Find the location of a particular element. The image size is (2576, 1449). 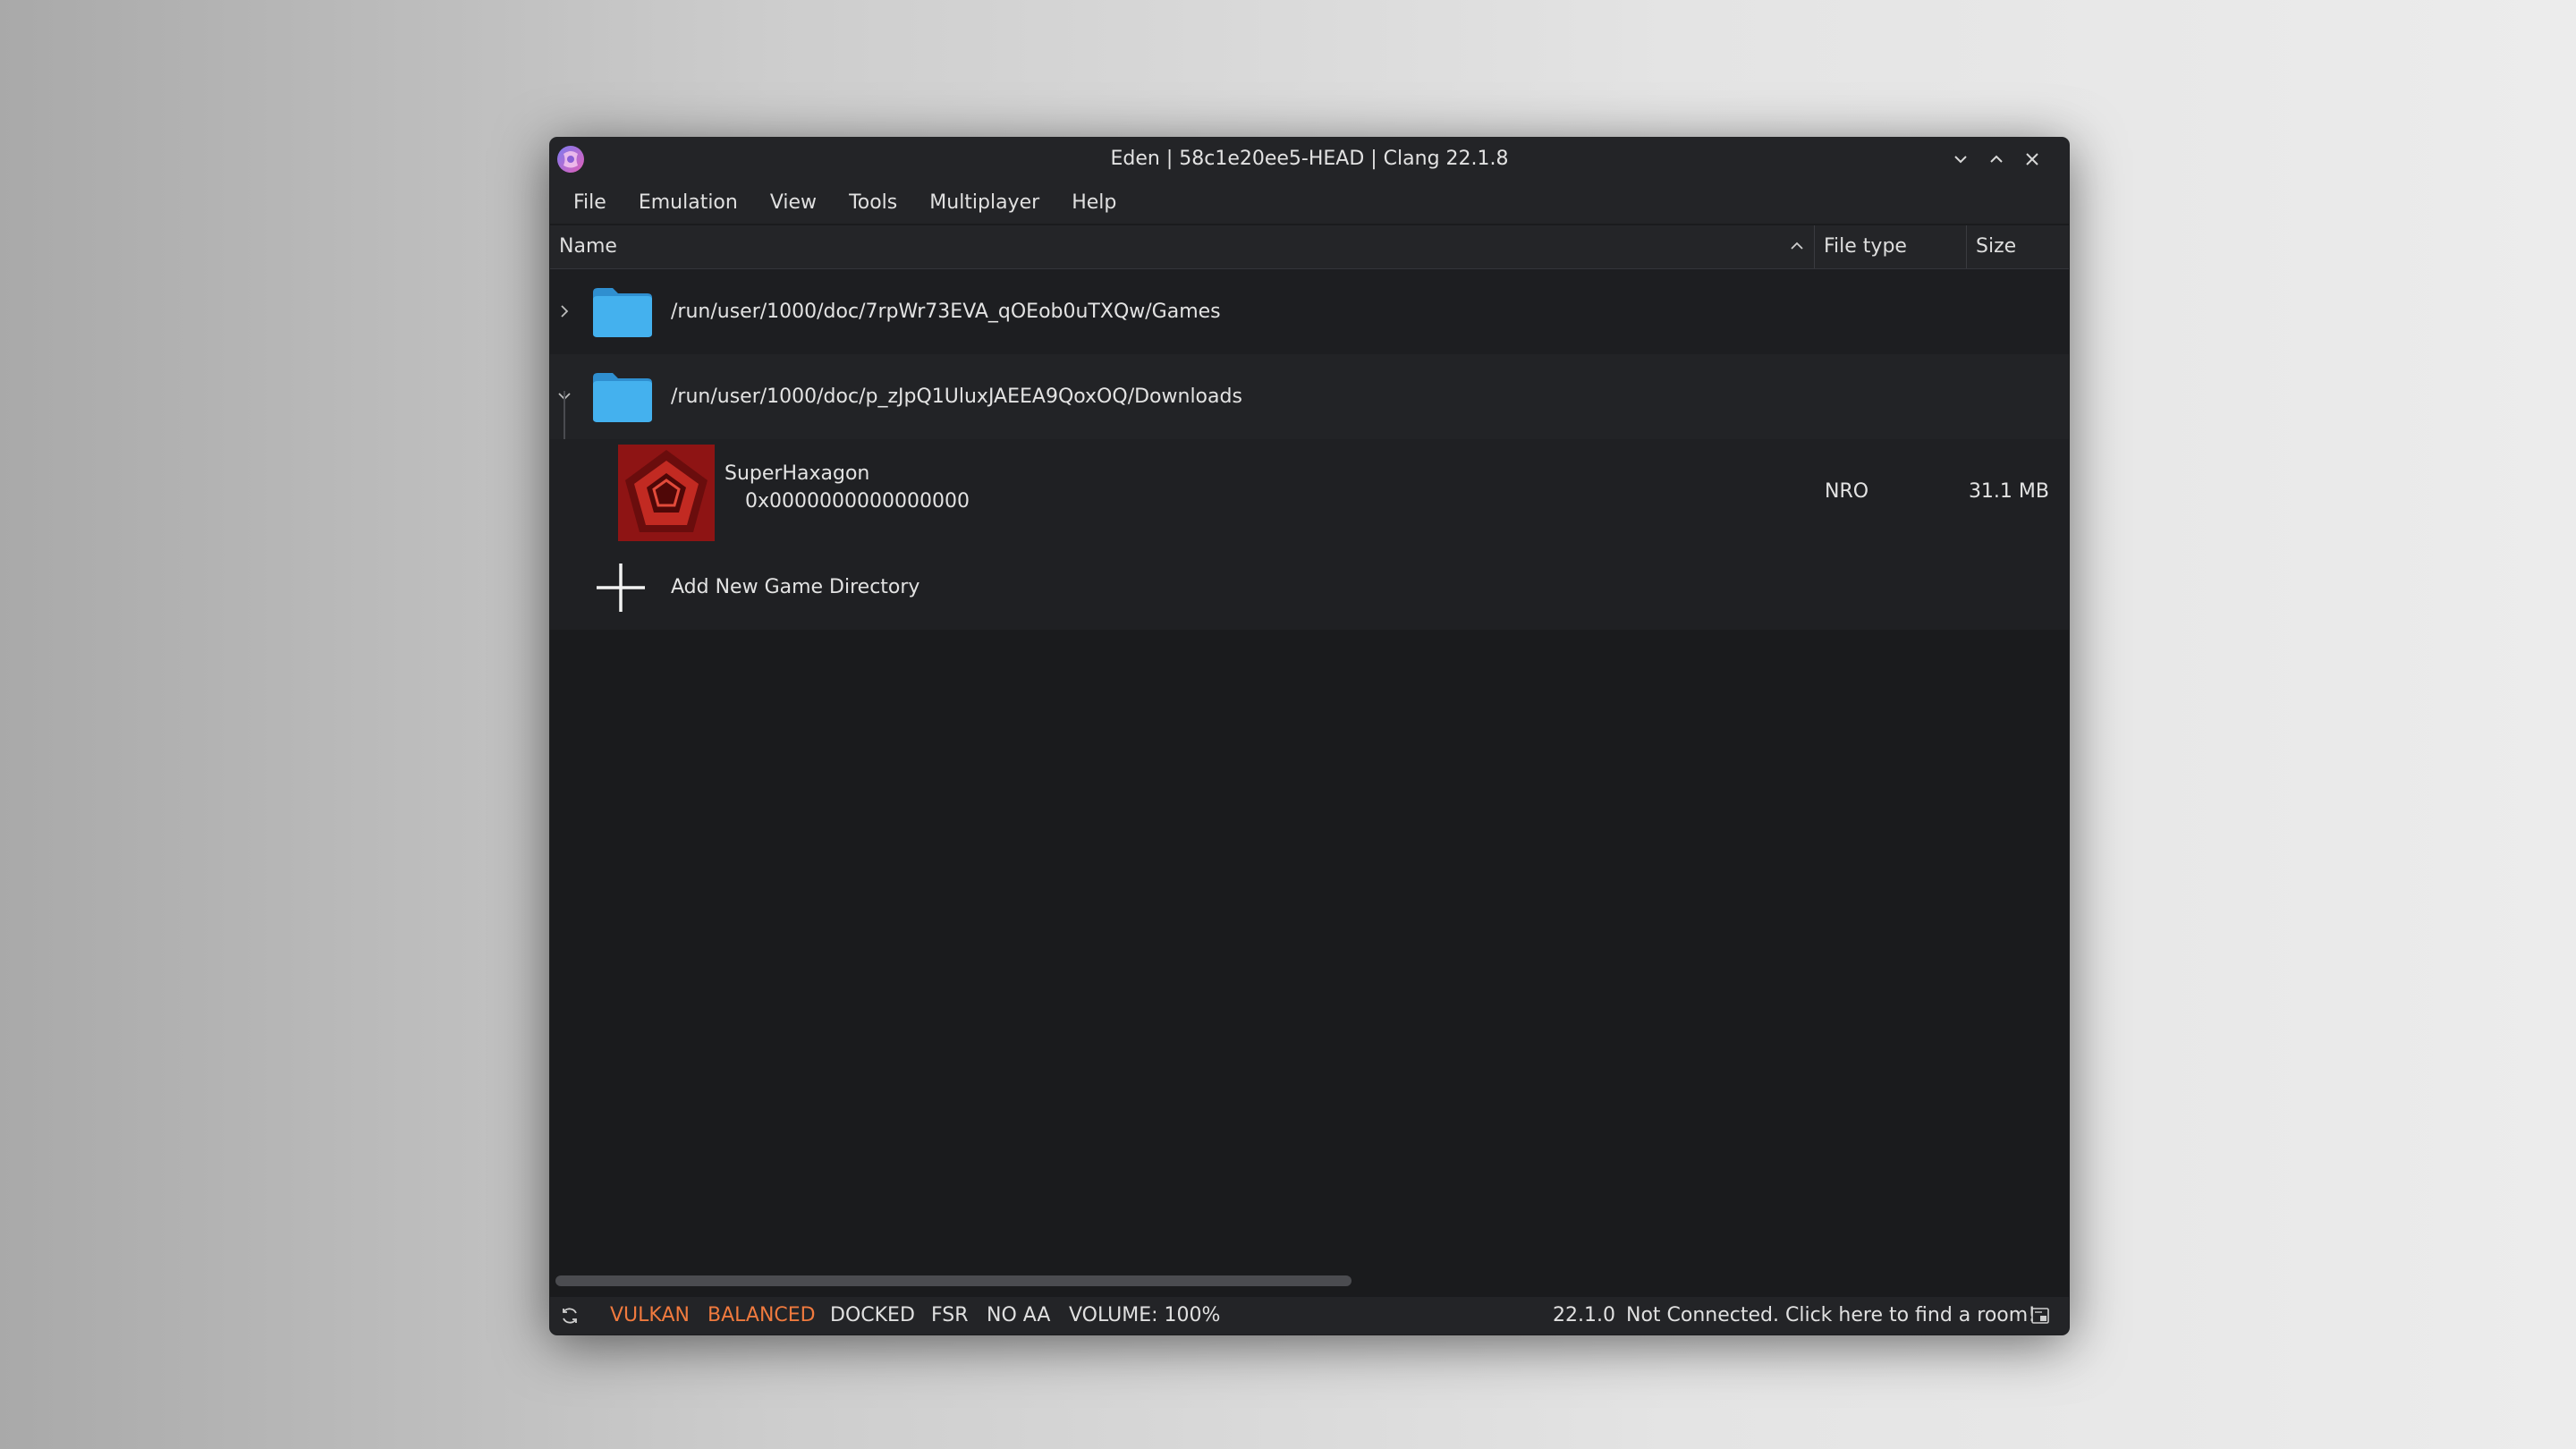

horizontal-scrollbar-thumb is located at coordinates (953, 1280).